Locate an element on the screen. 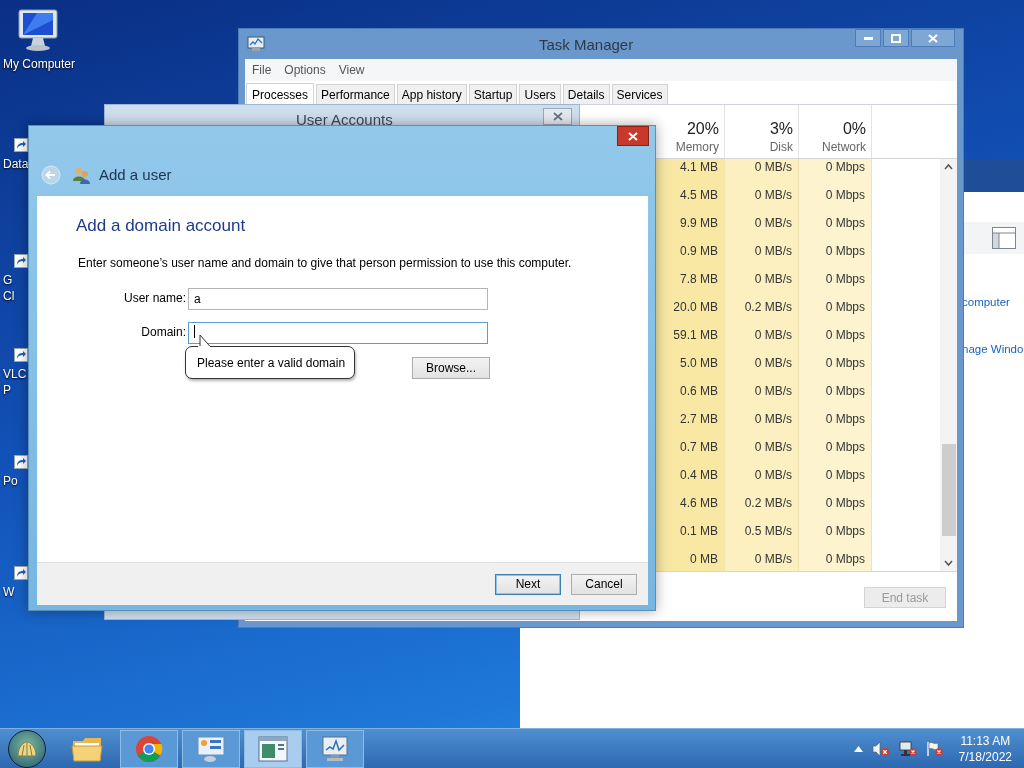 The height and width of the screenshot is (768, 1024). maximize-icon is located at coordinates (896, 38).